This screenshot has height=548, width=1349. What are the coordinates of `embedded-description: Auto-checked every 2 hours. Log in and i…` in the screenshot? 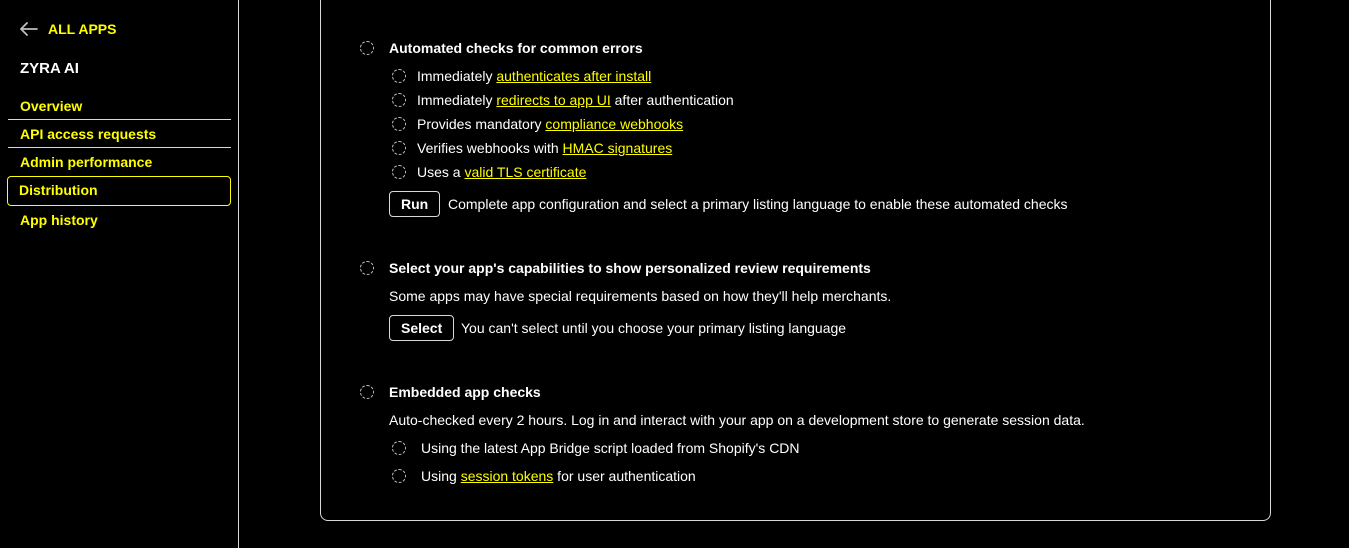 It's located at (737, 420).